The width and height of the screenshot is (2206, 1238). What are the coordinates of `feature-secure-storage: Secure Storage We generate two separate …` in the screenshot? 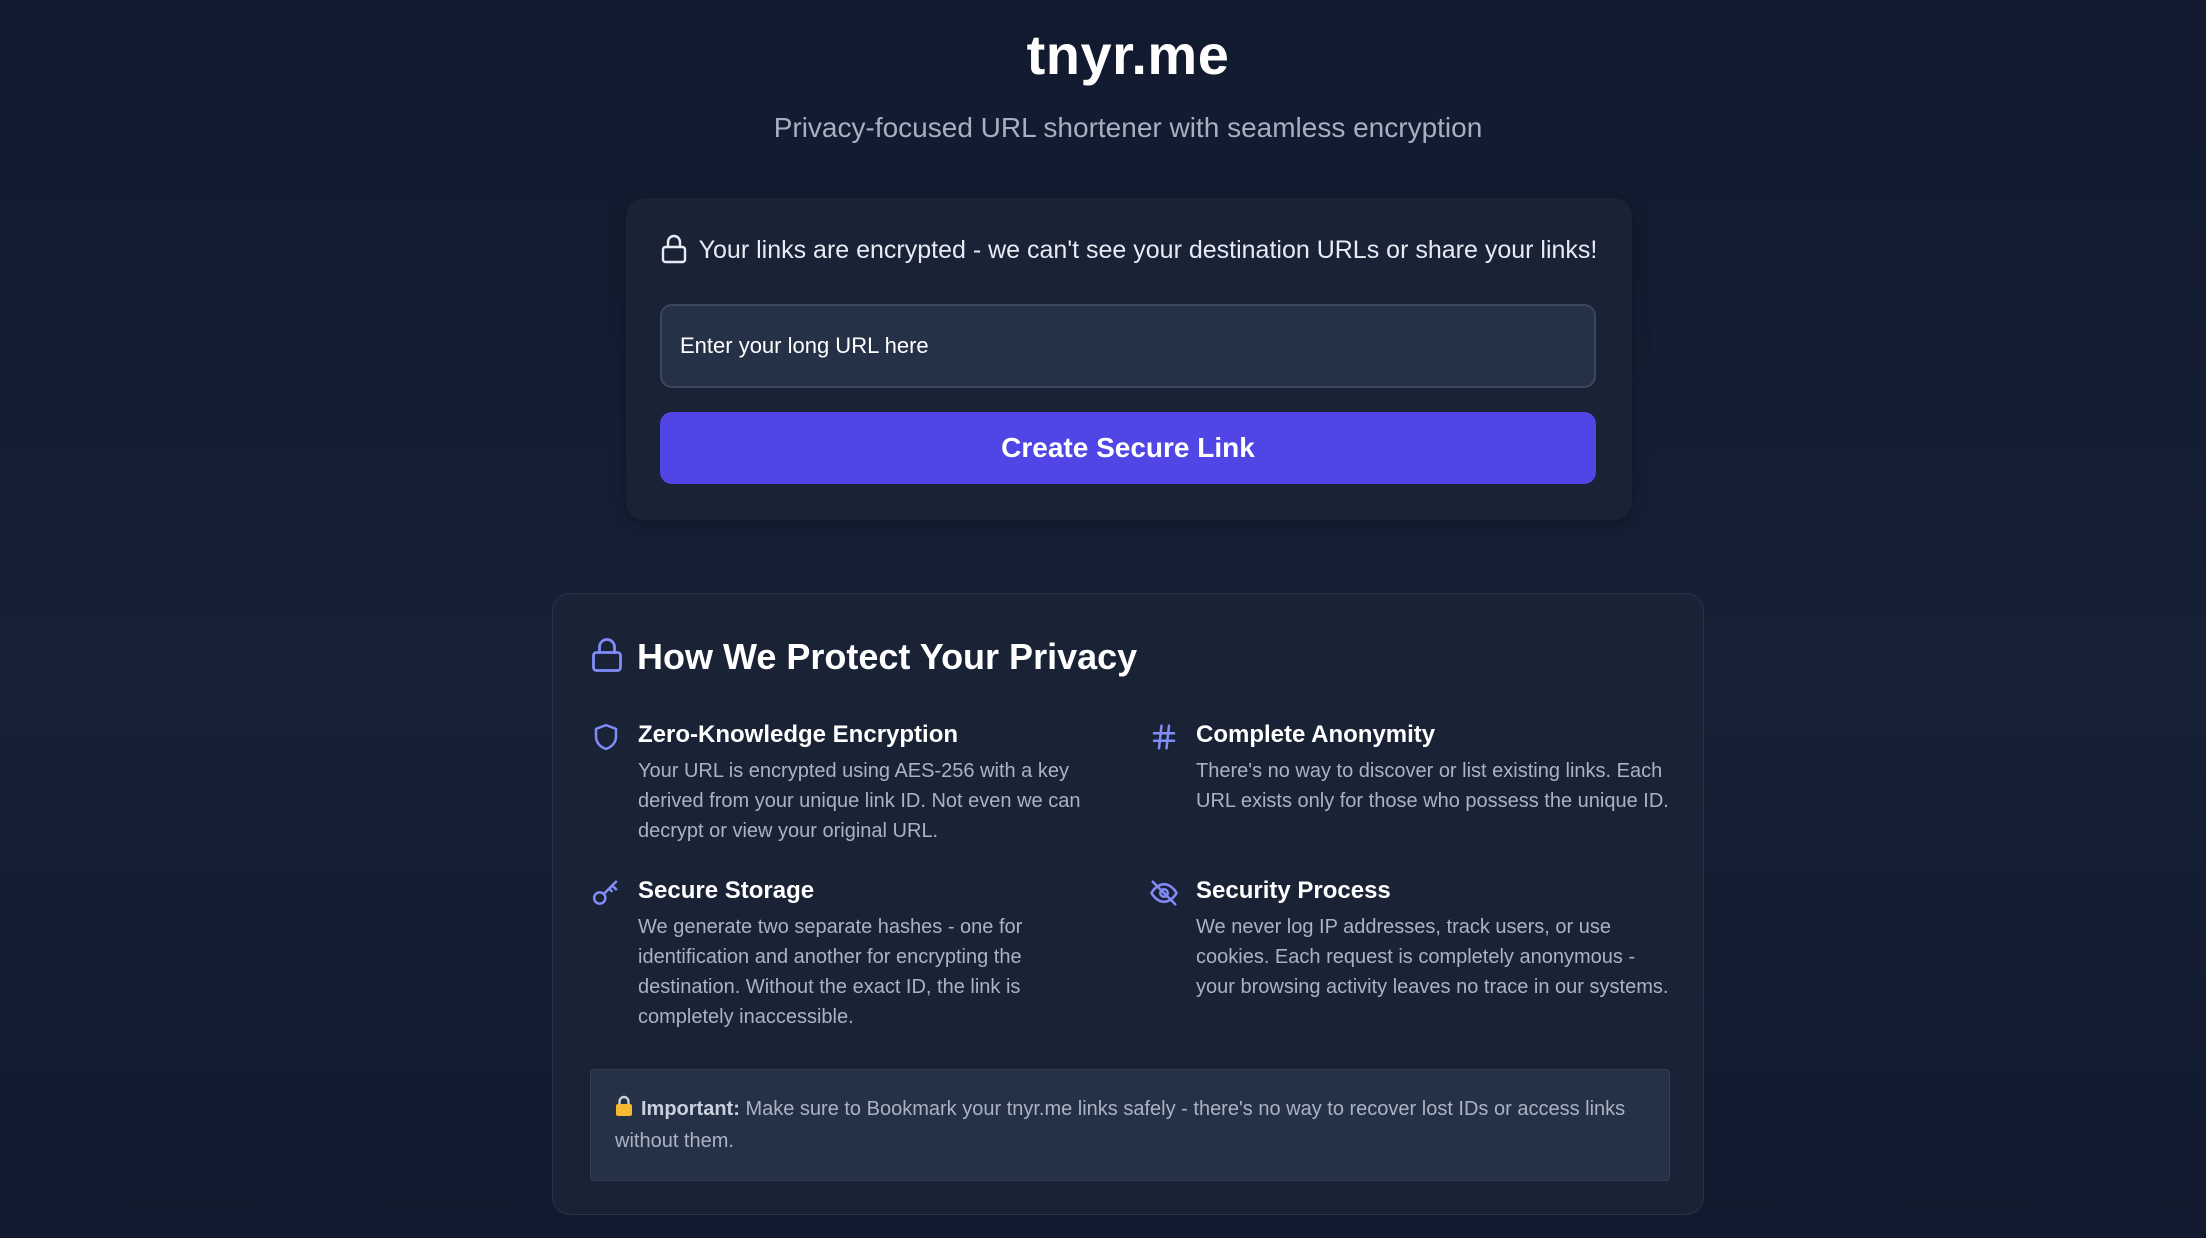 It's located at (851, 953).